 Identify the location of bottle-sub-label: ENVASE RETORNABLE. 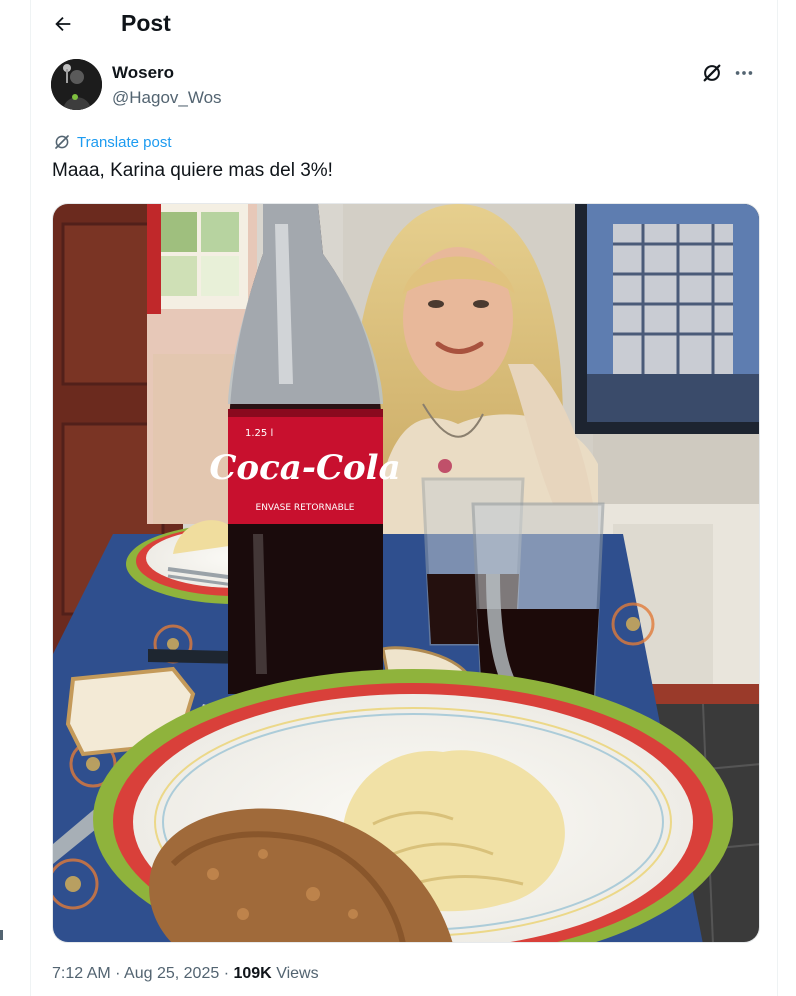
(305, 508).